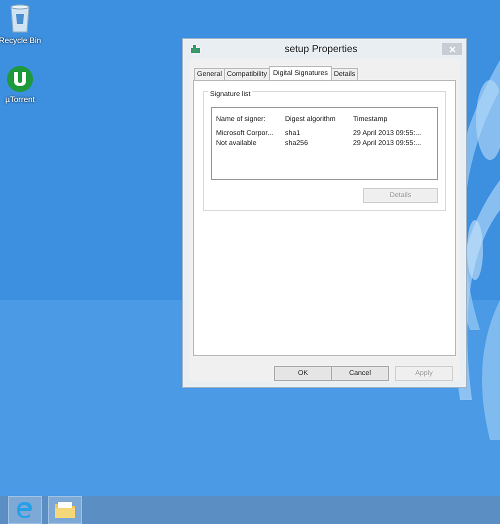 The image size is (500, 524). I want to click on browser-e-icon, so click(25, 510).